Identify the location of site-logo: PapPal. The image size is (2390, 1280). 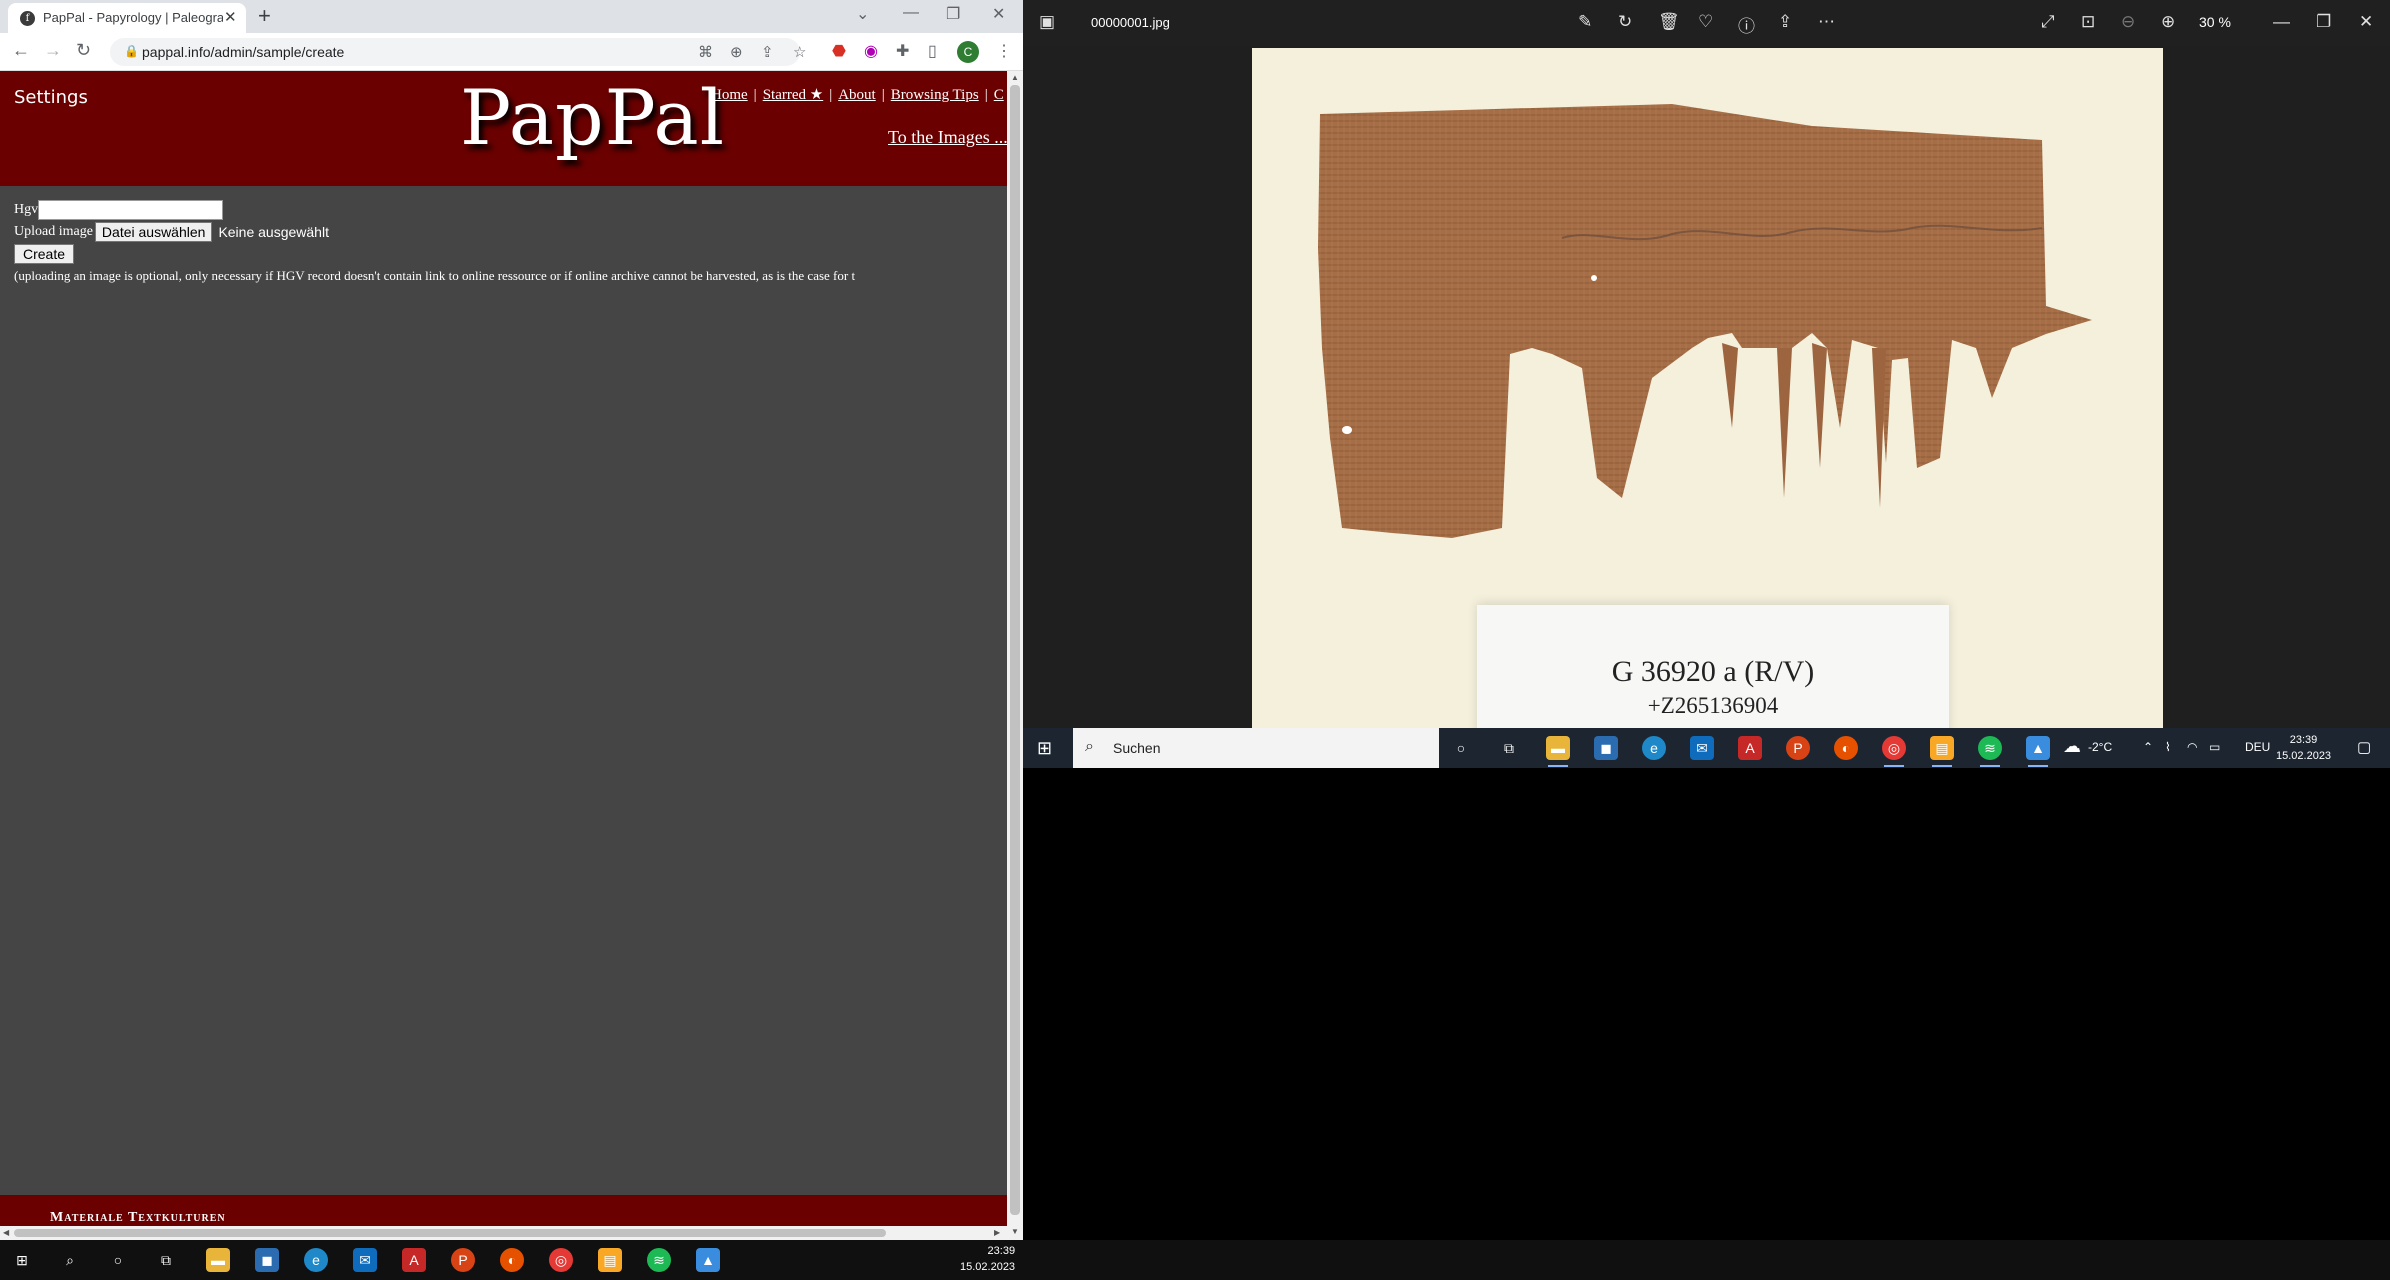
(592, 117).